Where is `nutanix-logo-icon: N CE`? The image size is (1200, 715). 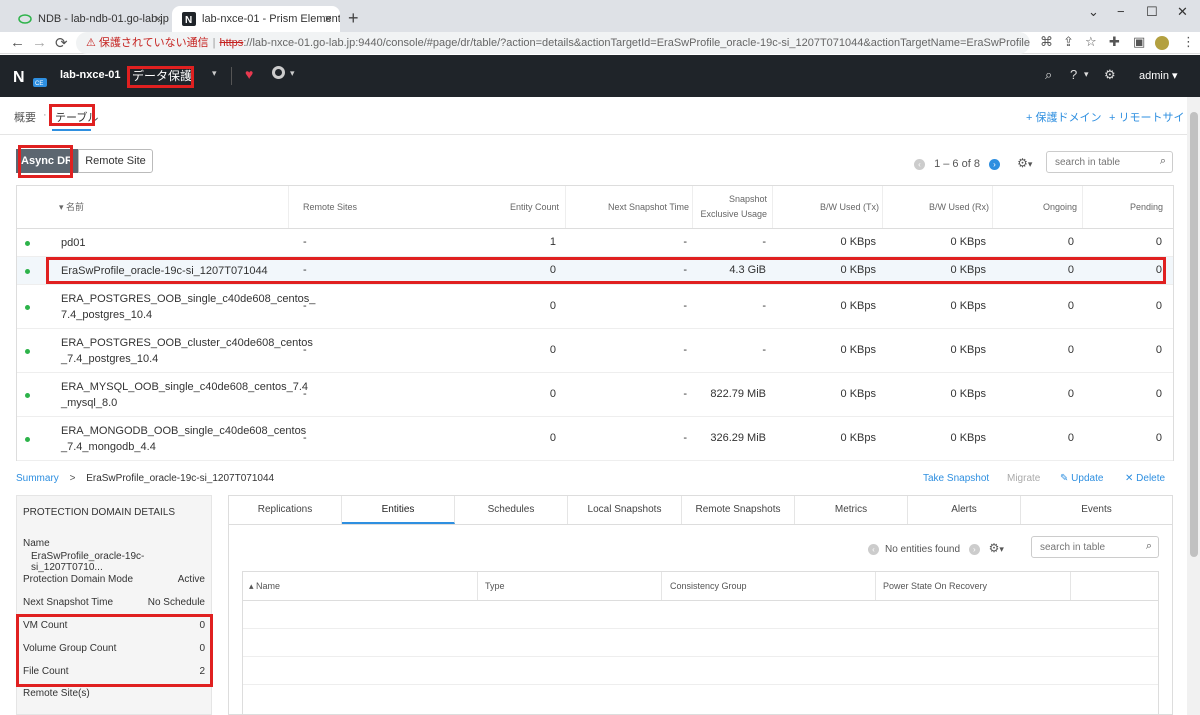 nutanix-logo-icon: N CE is located at coordinates (30, 77).